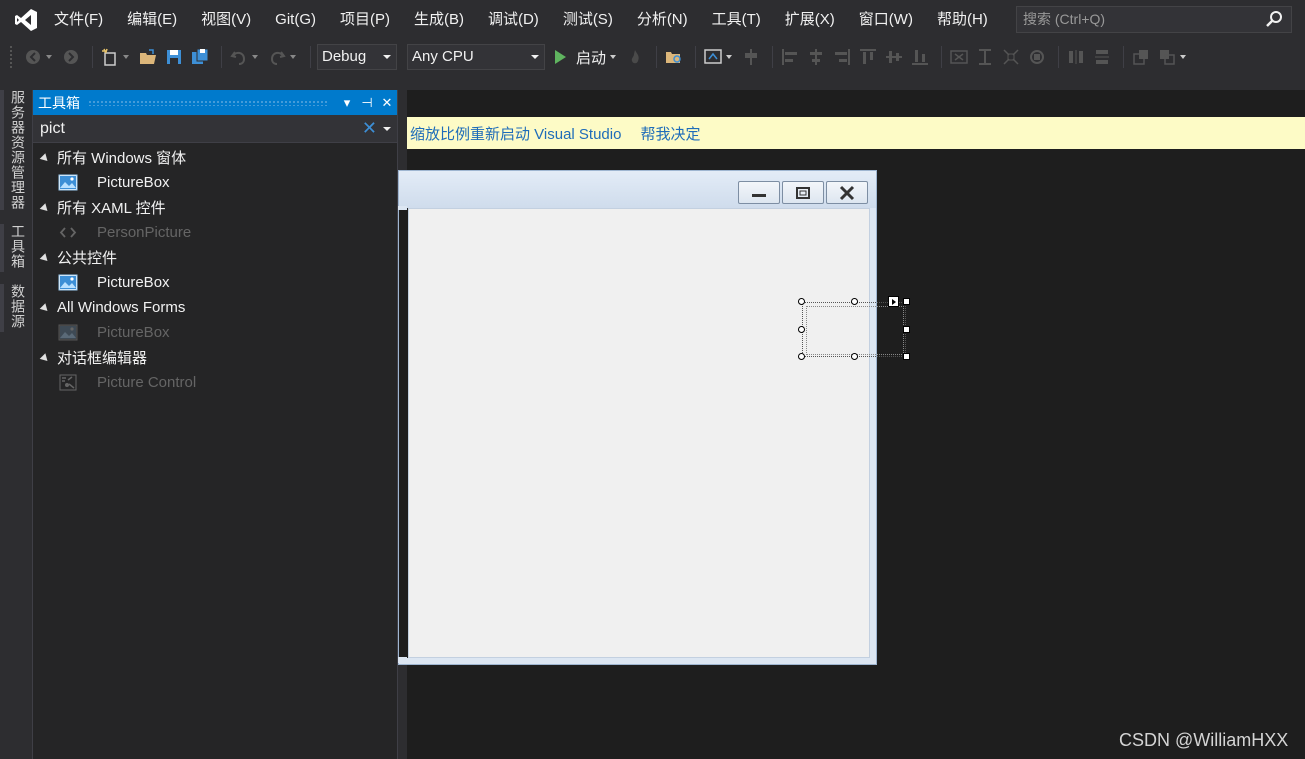  Describe the element at coordinates (215, 207) in the screenshot. I see `toolbox-group: 所有 XAML 控件` at that location.